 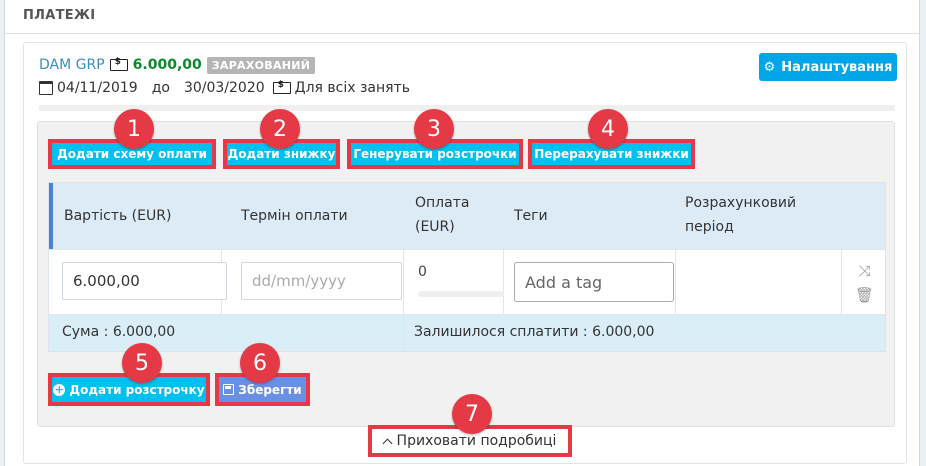 I want to click on chevron-up-icon, so click(x=387, y=443).